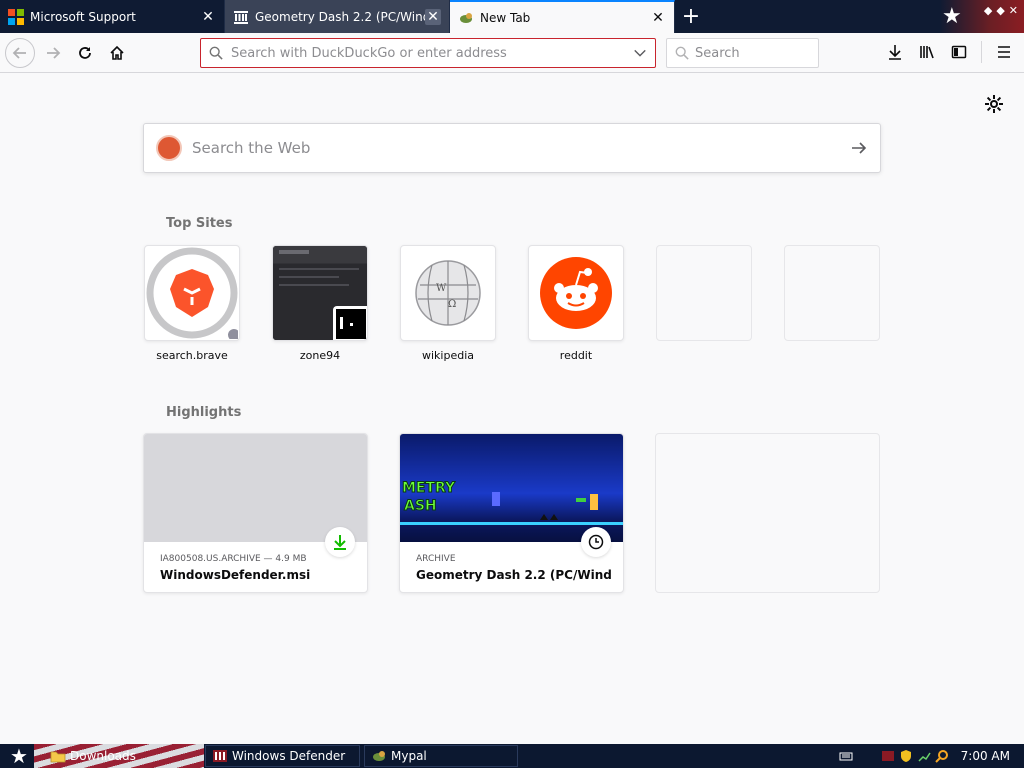  Describe the element at coordinates (241, 17) in the screenshot. I see `archive-org-icon` at that location.